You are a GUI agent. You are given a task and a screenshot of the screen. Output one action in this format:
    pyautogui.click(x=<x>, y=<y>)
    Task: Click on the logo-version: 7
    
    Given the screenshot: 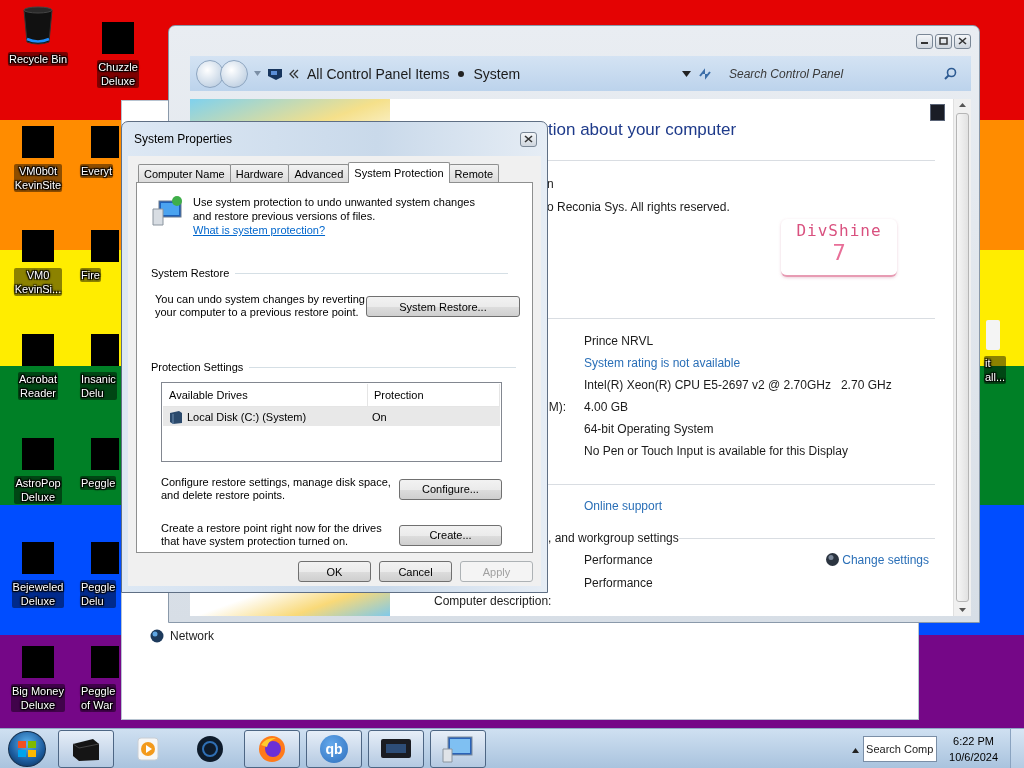 What is the action you would take?
    pyautogui.click(x=839, y=253)
    